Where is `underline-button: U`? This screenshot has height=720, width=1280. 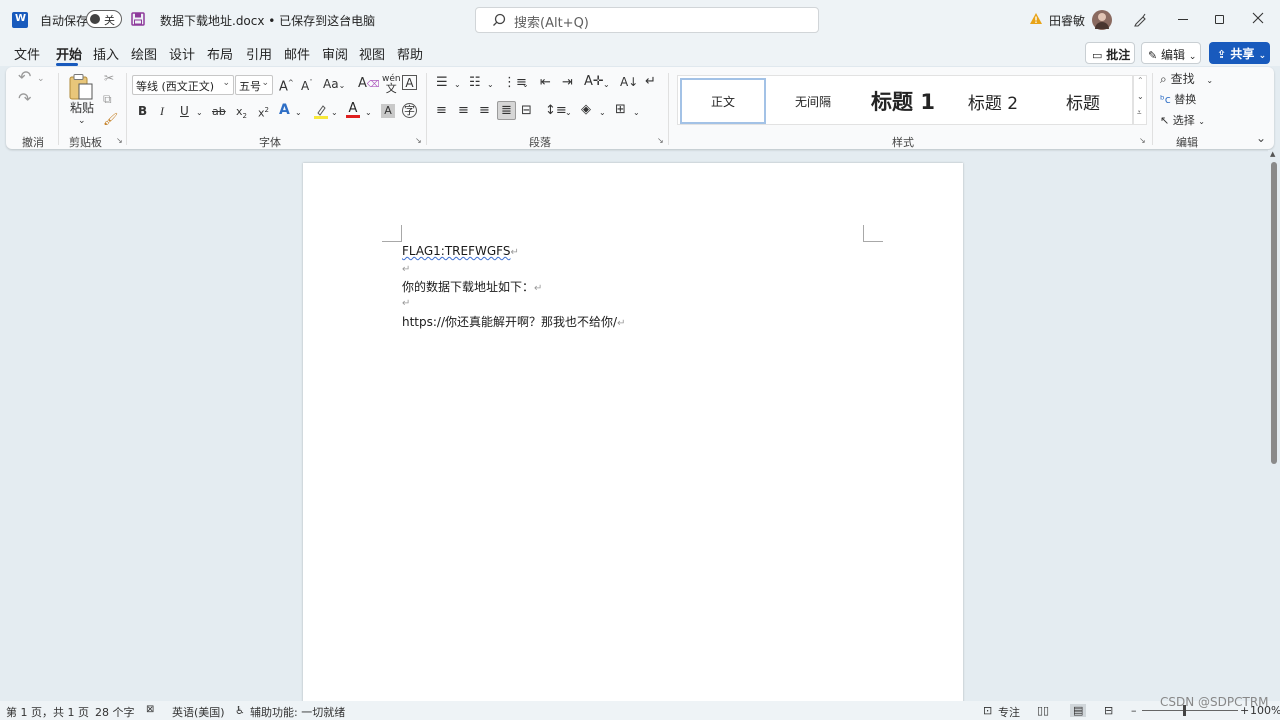 underline-button: U is located at coordinates (184, 111).